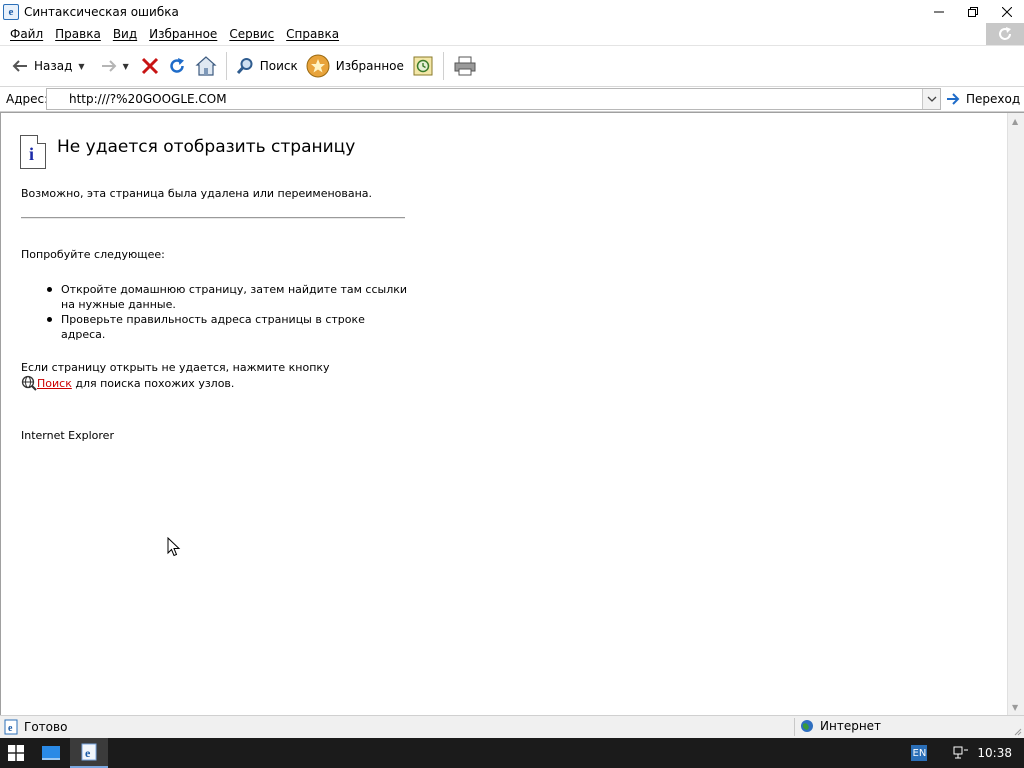 This screenshot has height=768, width=1024. I want to click on taskbar-ie-app: e, so click(89, 753).